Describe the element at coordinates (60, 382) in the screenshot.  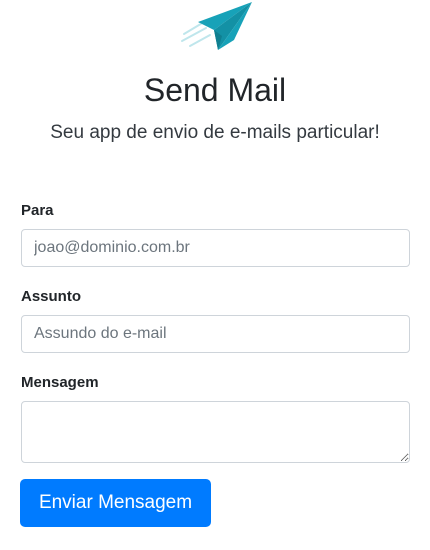
I see `message-label: Mensagem` at that location.